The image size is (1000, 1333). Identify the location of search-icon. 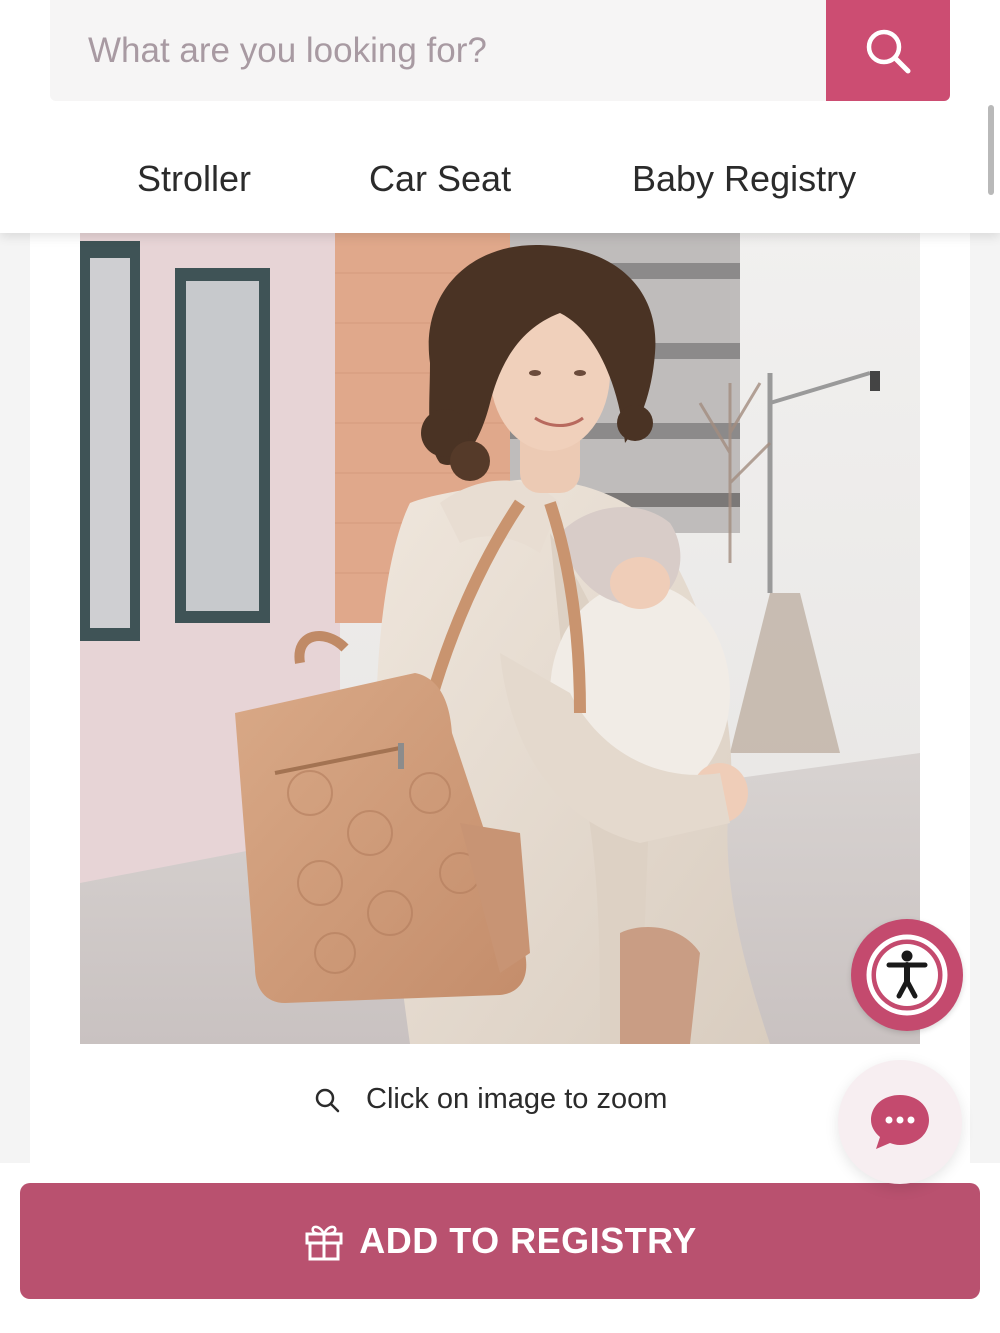
(888, 51).